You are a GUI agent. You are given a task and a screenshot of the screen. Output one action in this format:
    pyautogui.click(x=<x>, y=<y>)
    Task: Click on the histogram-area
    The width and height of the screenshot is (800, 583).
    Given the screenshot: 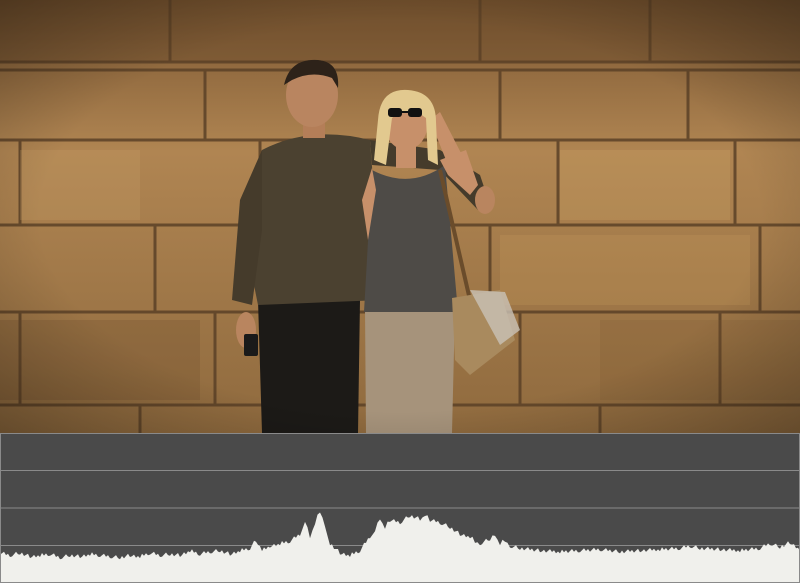 What is the action you would take?
    pyautogui.click(x=400, y=547)
    